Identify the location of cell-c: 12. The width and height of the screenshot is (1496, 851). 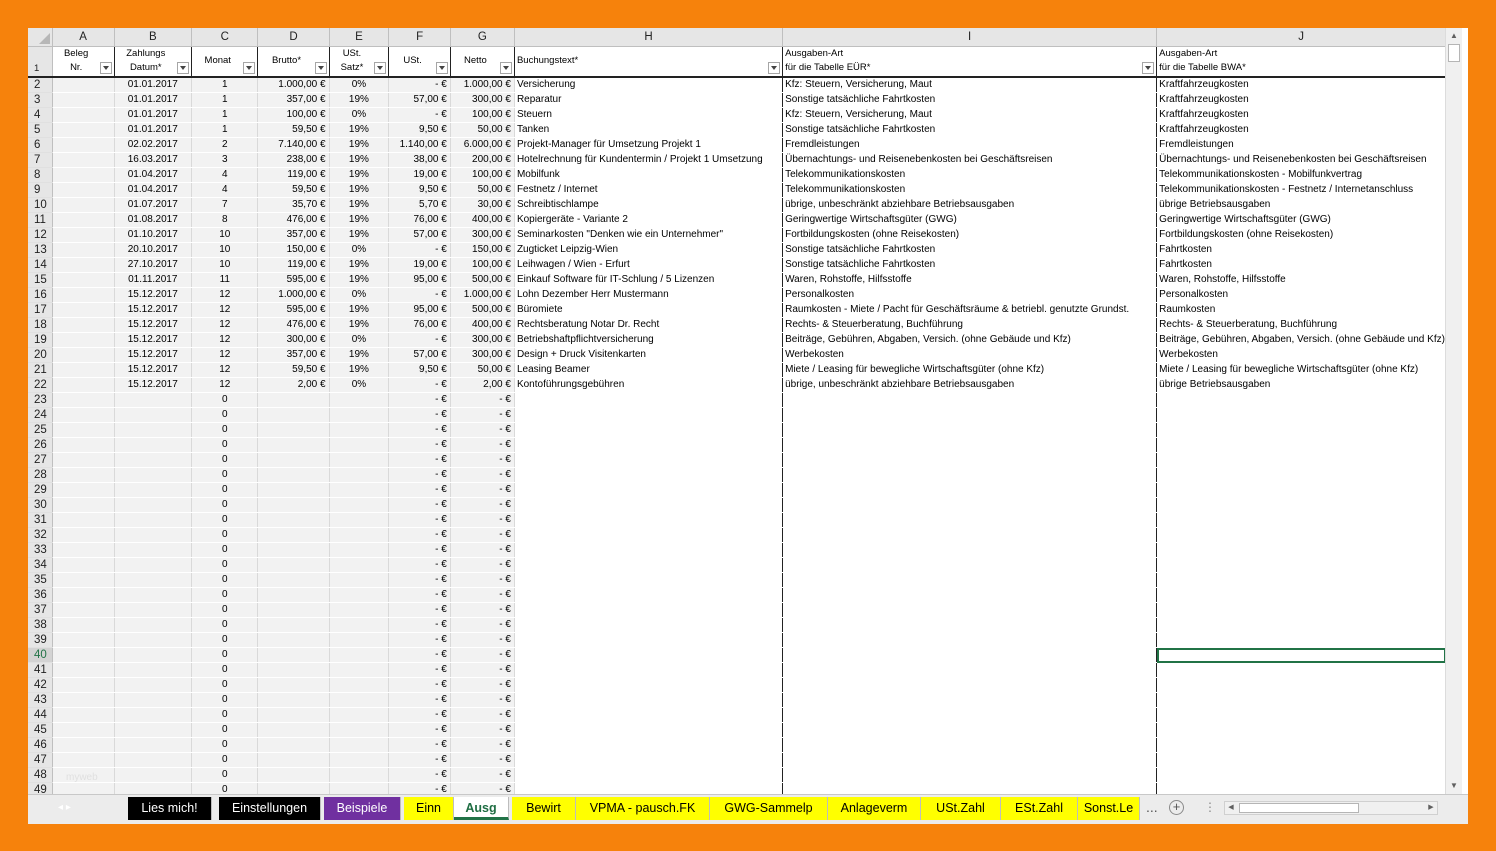
(225, 295).